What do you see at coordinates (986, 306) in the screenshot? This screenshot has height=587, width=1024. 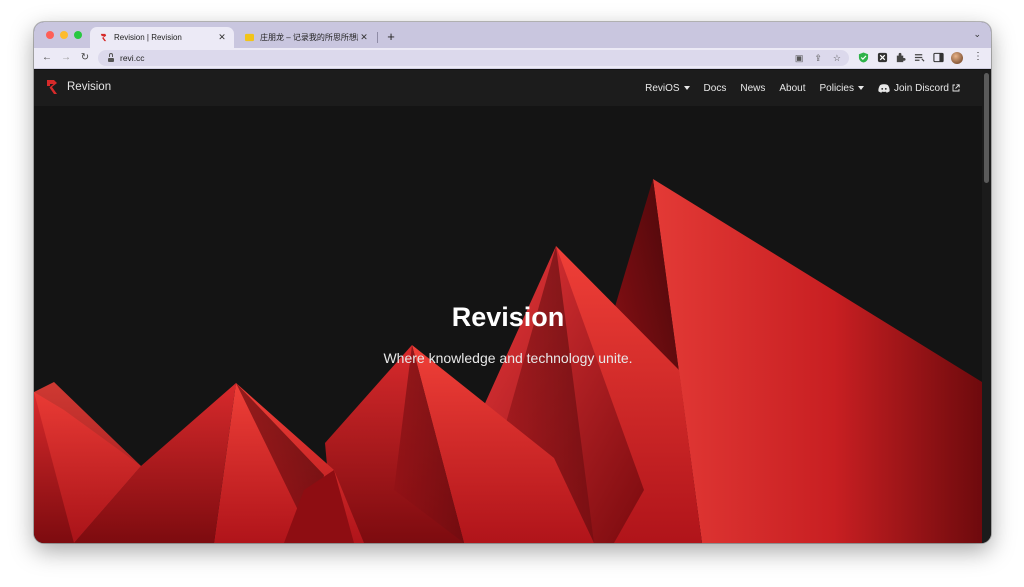 I see `page-scrollbar` at bounding box center [986, 306].